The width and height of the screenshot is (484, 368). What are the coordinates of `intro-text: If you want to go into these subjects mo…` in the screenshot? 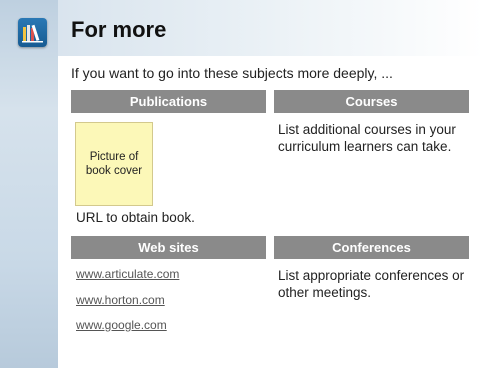 It's located at (232, 73).